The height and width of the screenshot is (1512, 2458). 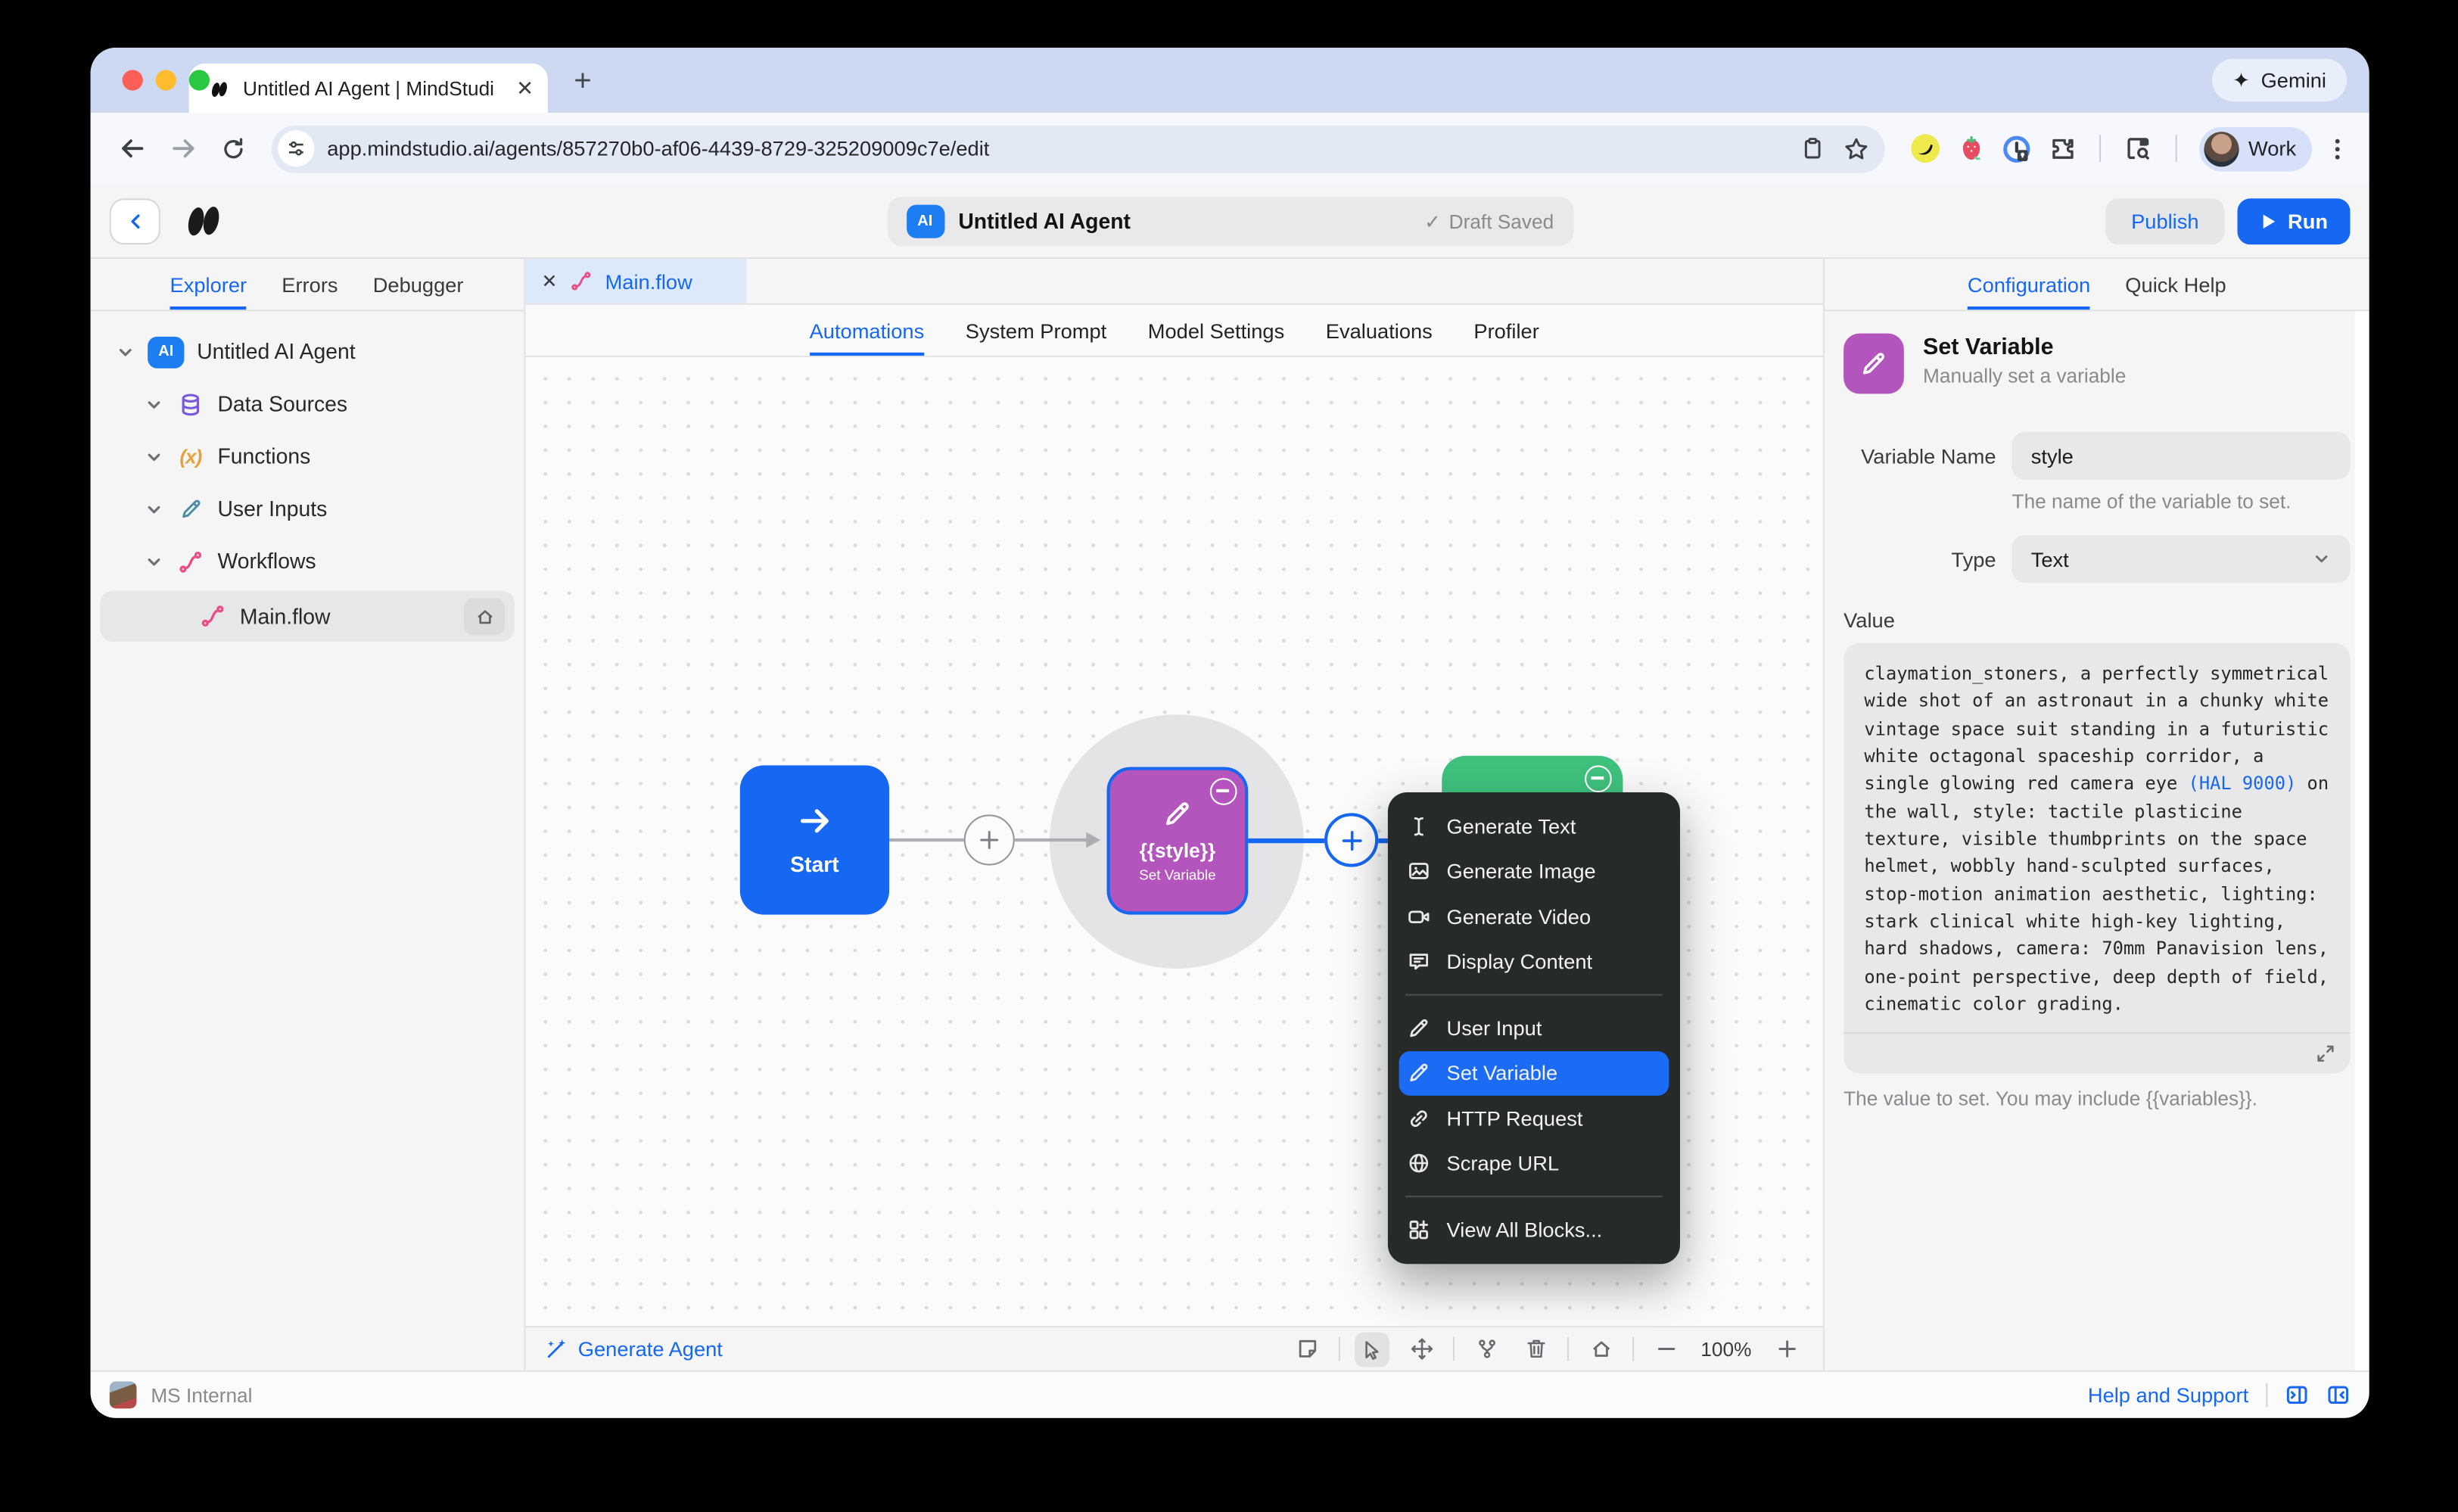 I want to click on delete-tool, so click(x=1536, y=1348).